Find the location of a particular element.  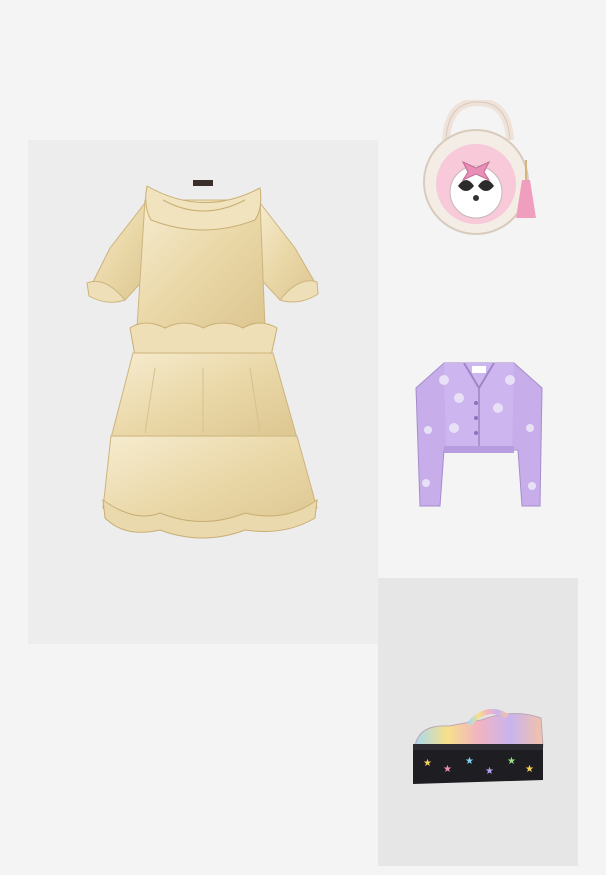

panda-bag-icon is located at coordinates (479, 167).